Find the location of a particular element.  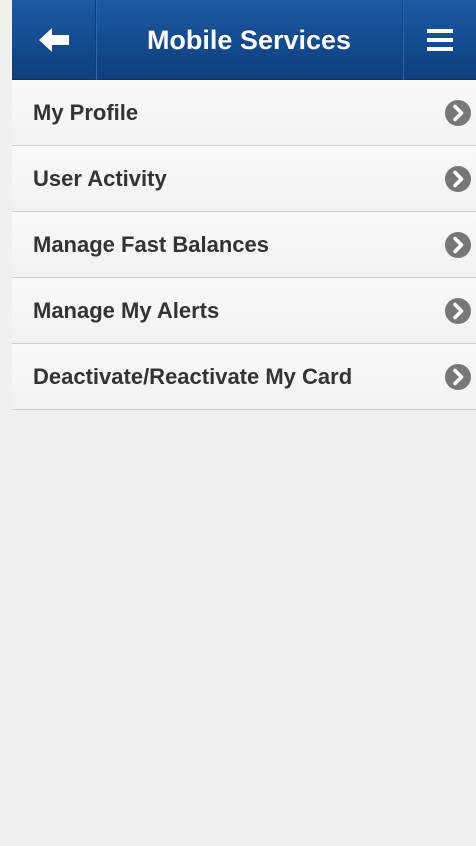

menu-button is located at coordinates (439, 40).